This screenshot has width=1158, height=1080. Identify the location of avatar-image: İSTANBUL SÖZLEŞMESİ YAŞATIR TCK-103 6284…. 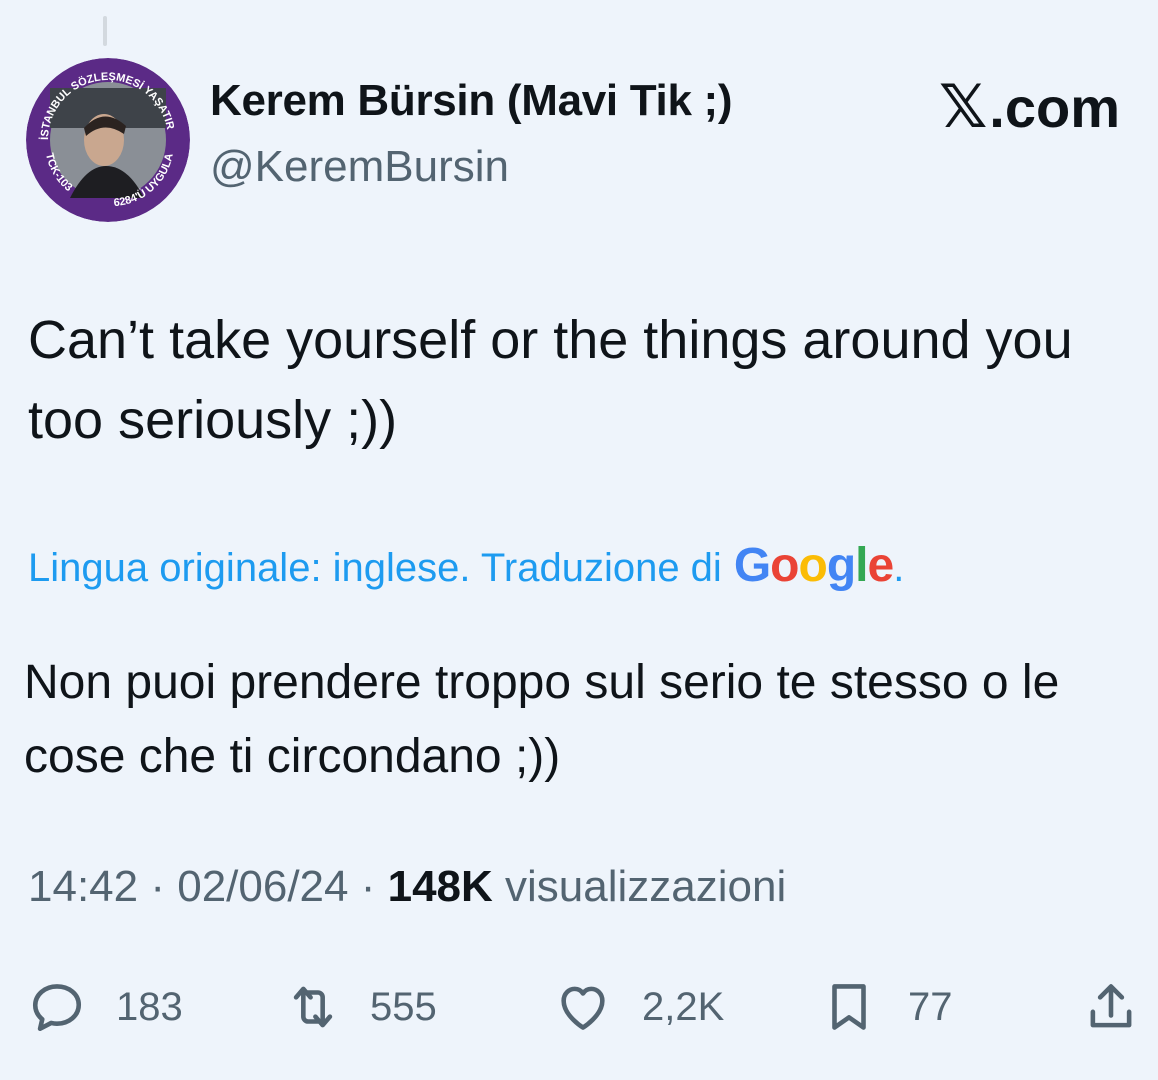
(108, 140).